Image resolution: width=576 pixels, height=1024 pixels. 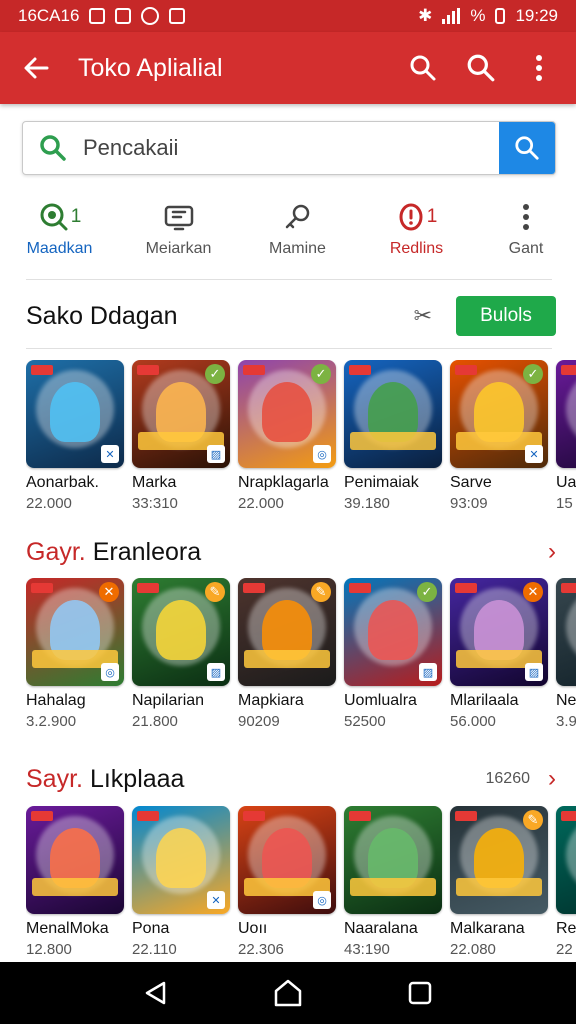 What do you see at coordinates (156, 993) in the screenshot?
I see `nav-back-button` at bounding box center [156, 993].